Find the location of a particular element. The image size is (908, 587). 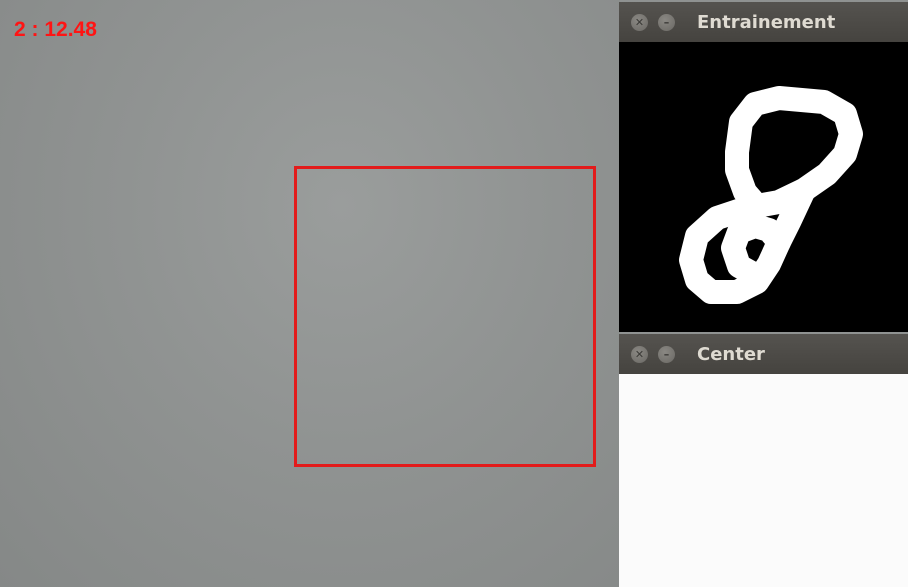

window-title: Entrainement is located at coordinates (766, 22).